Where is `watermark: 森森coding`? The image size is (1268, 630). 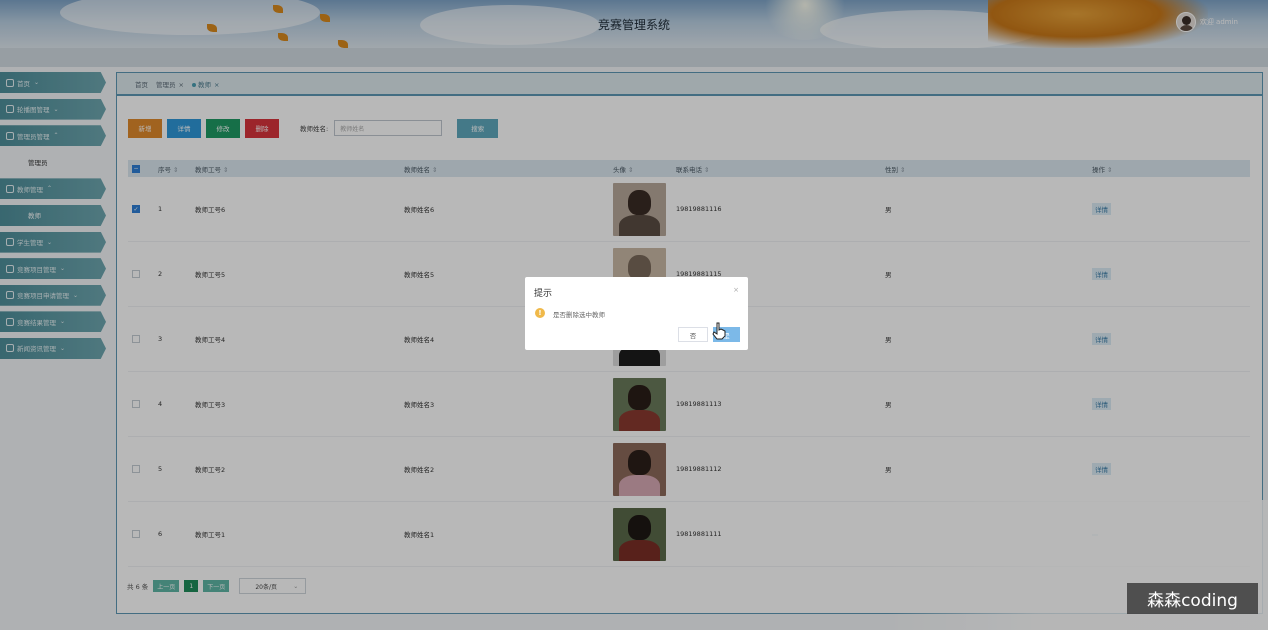 watermark: 森森coding is located at coordinates (1192, 598).